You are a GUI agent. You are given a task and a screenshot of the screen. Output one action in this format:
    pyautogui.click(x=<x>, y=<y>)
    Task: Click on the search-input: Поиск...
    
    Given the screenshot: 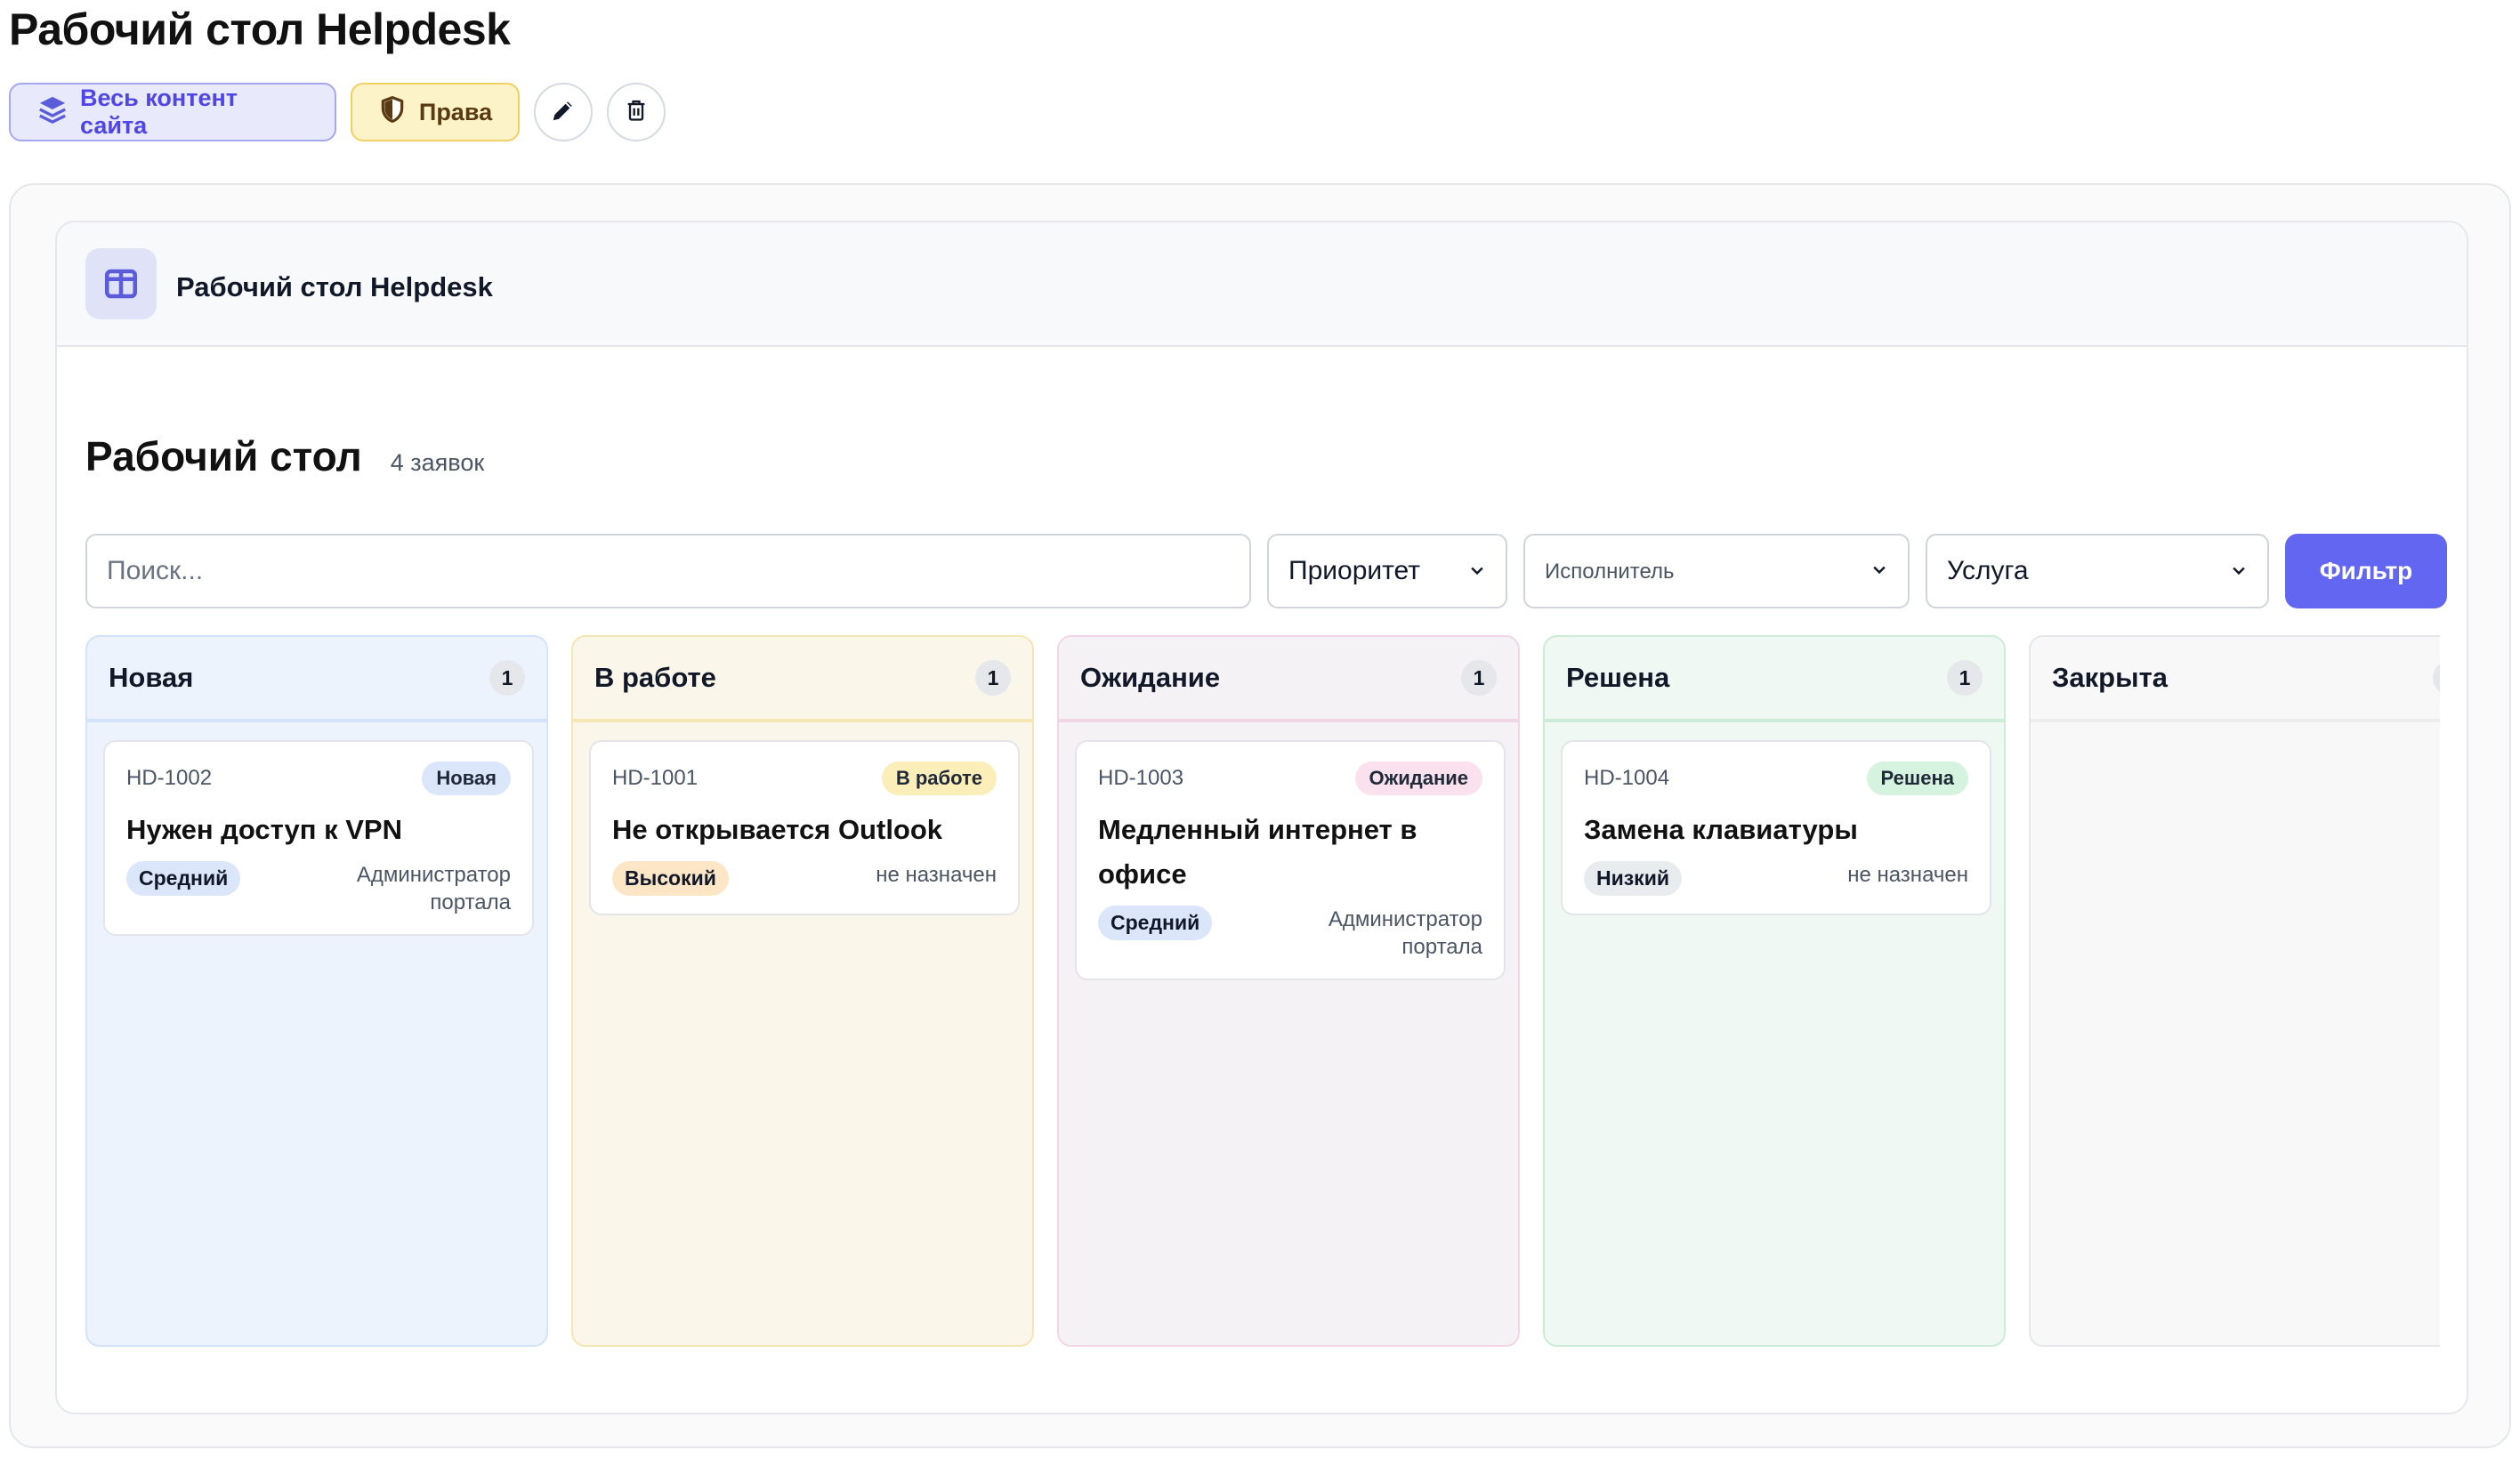 What is the action you would take?
    pyautogui.click(x=668, y=571)
    